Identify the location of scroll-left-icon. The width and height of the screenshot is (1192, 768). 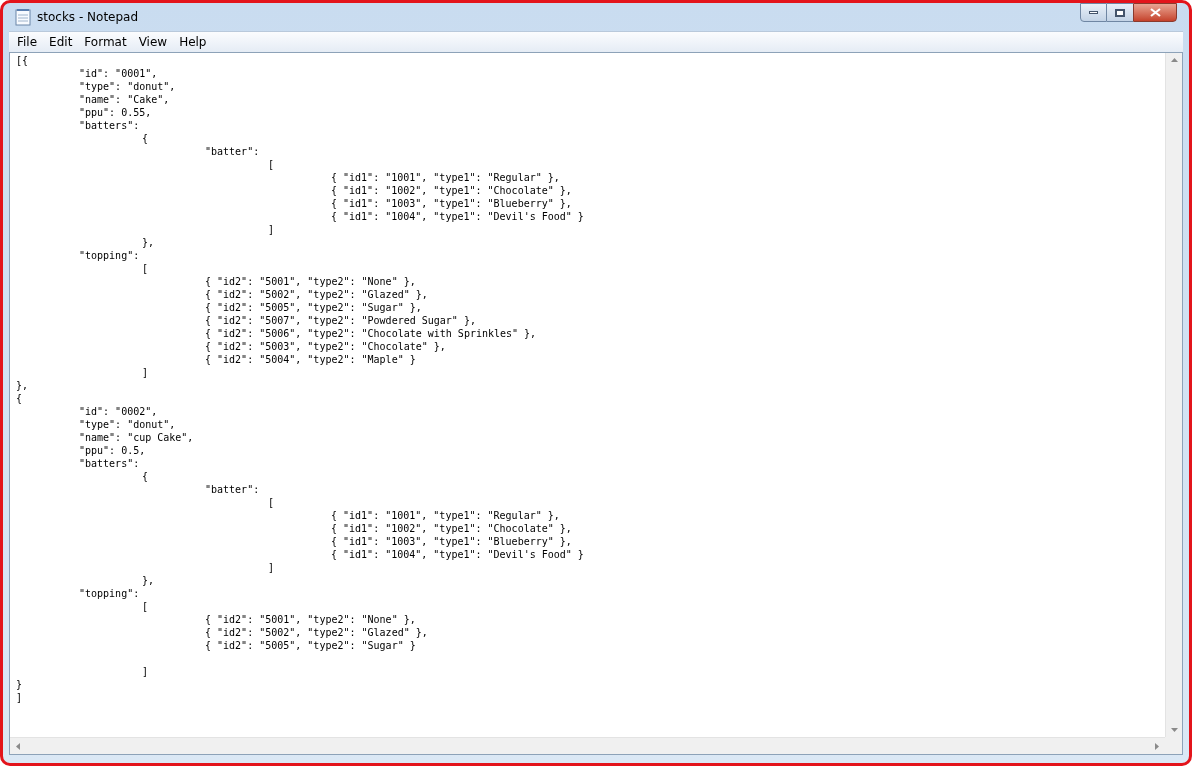
(18, 746).